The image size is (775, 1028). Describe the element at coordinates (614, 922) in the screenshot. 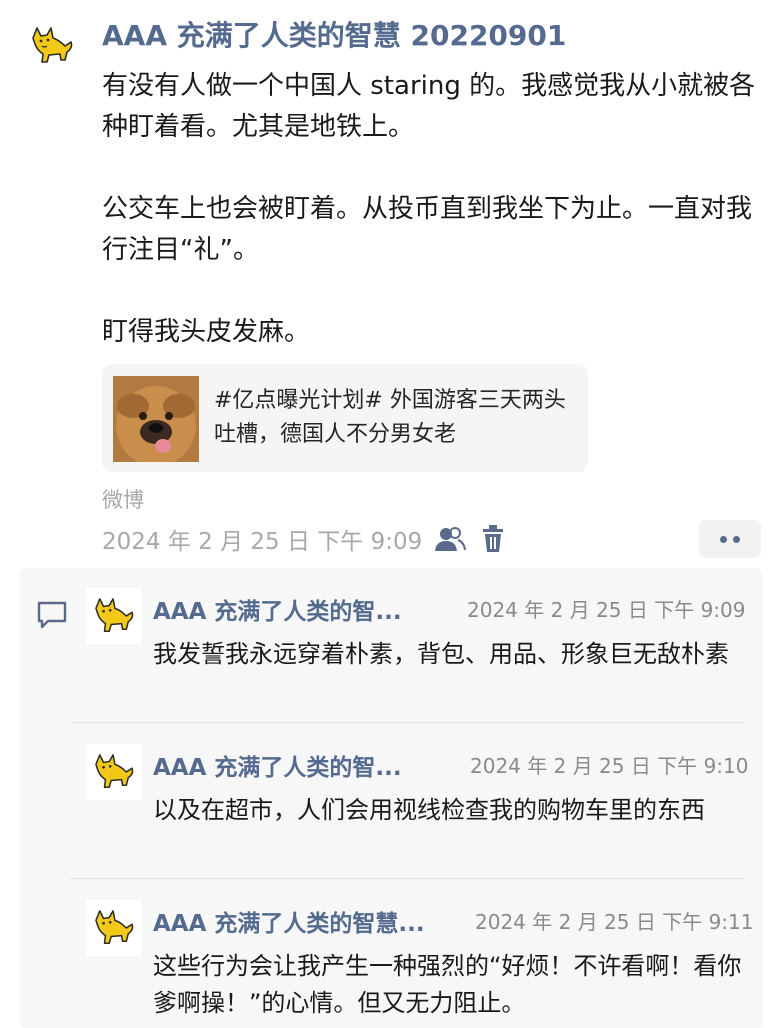

I see `comment-timestamp: 2024 年 2 月 25 日 下午 9:11` at that location.